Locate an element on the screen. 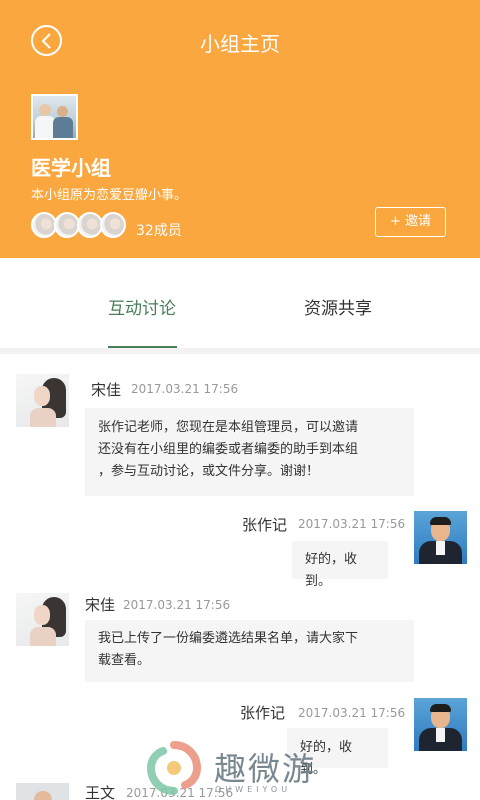 The image size is (480, 800). watermark: 趣微游 QUWEIYOU is located at coordinates (247, 770).